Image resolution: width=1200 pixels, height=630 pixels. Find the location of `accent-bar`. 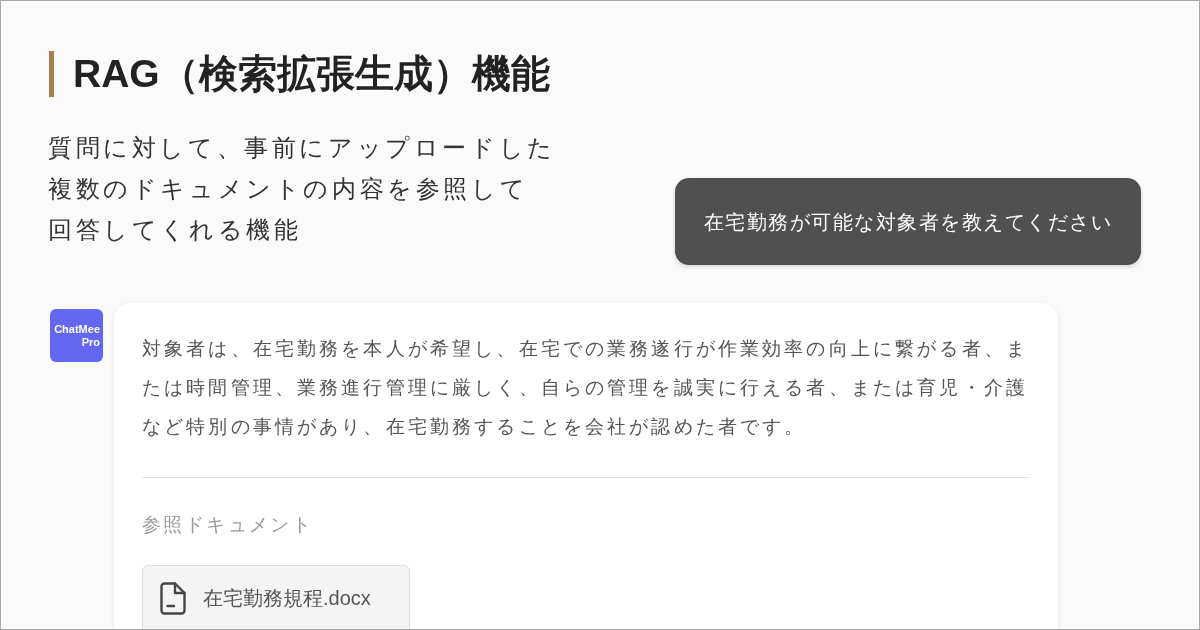

accent-bar is located at coordinates (51, 74).